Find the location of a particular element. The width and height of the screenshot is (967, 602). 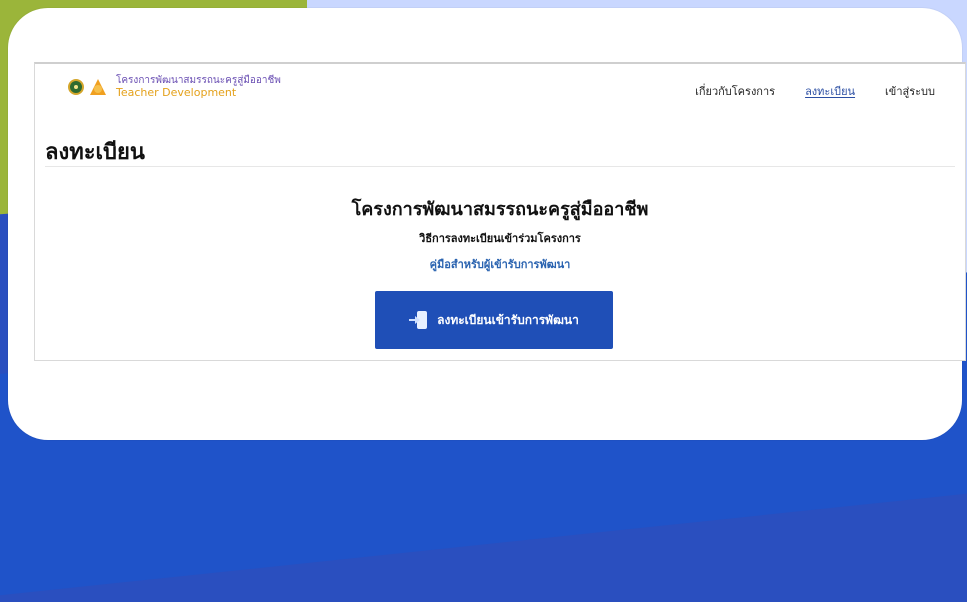

brand-english-name: Teacher Development is located at coordinates (176, 92).